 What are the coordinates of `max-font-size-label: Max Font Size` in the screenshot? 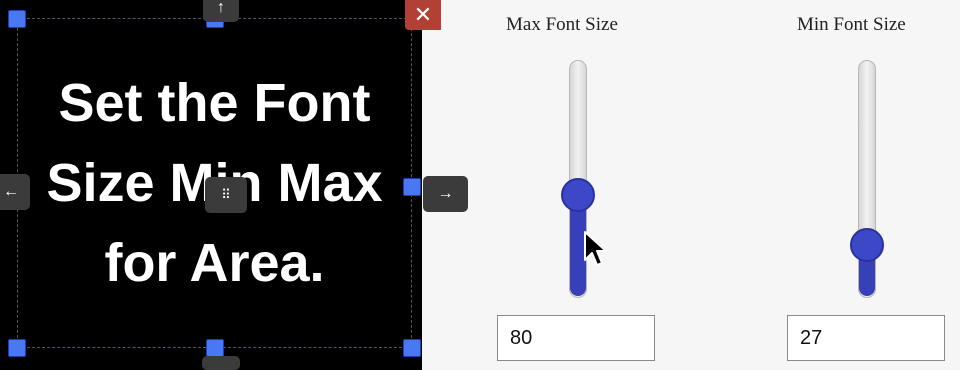 It's located at (562, 24).